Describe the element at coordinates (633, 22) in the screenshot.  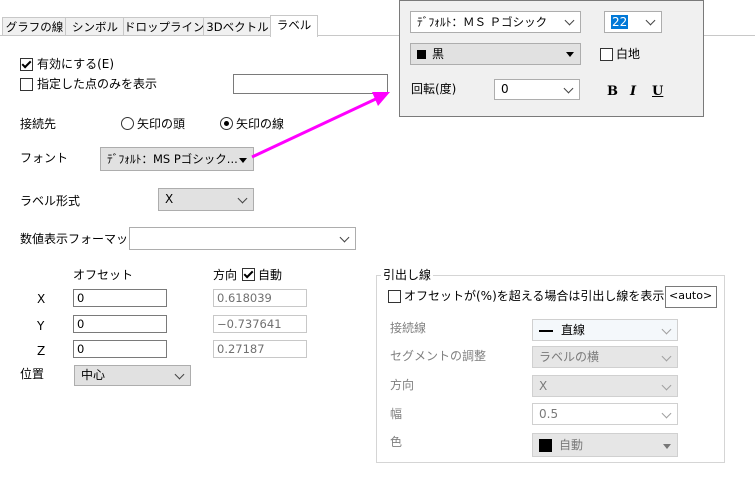
I see `popup-size-dropdown: 22` at that location.